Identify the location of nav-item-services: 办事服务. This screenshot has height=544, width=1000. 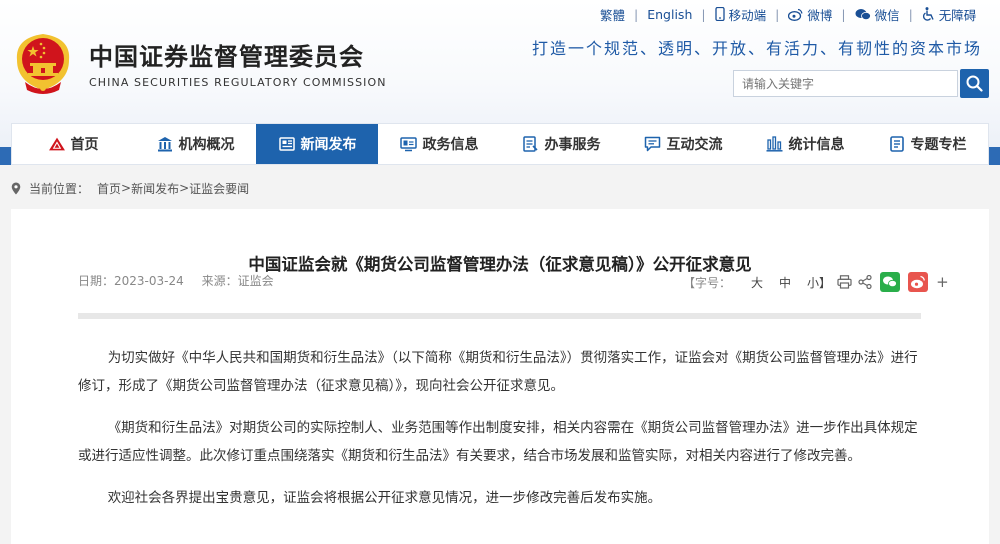
(561, 144).